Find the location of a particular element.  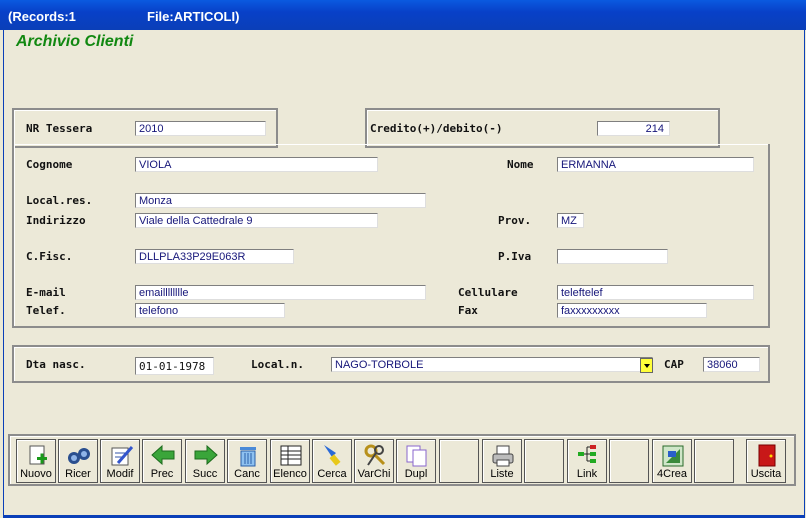

cap-field: 38060 is located at coordinates (731, 364).